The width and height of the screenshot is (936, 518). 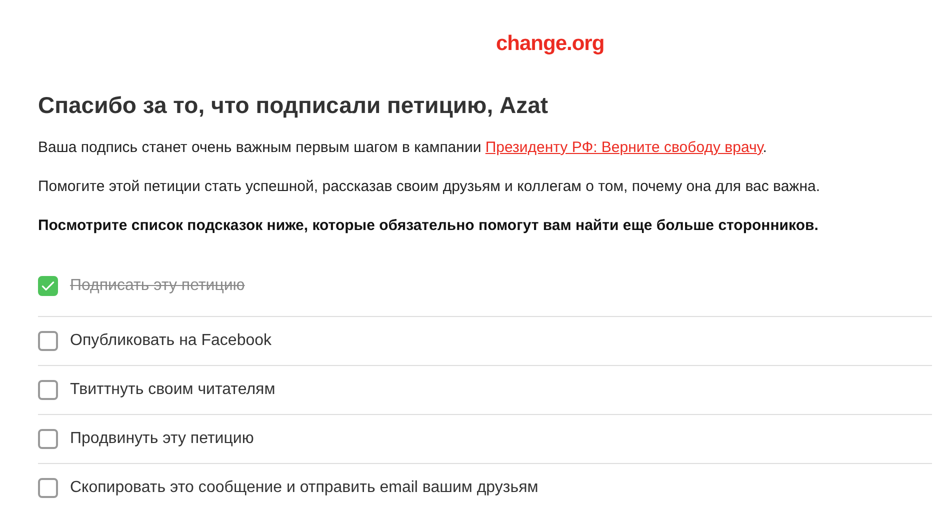 I want to click on checklist-item: Продвинуть эту петицию, so click(x=162, y=439).